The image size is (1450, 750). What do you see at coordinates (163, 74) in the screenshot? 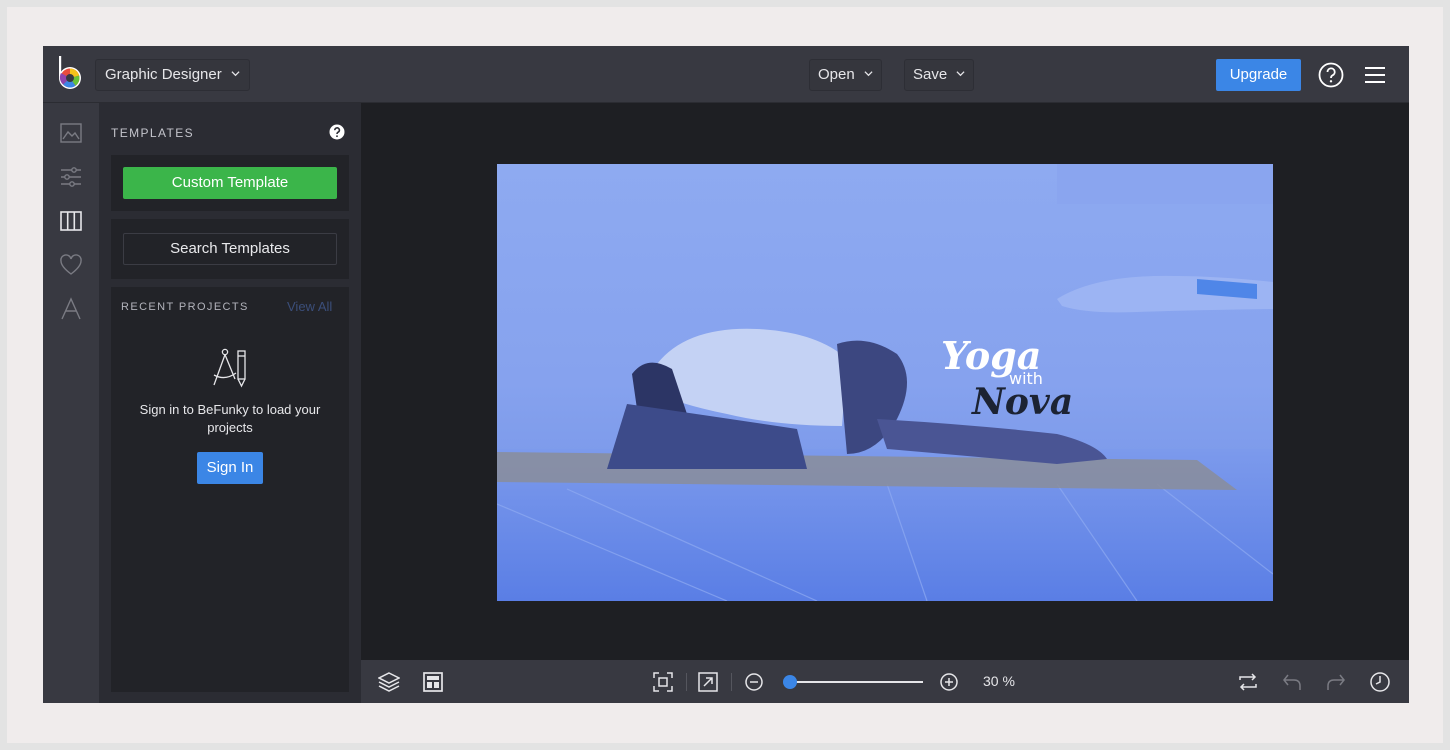
I see `app-mode-label: Graphic Designer` at bounding box center [163, 74].